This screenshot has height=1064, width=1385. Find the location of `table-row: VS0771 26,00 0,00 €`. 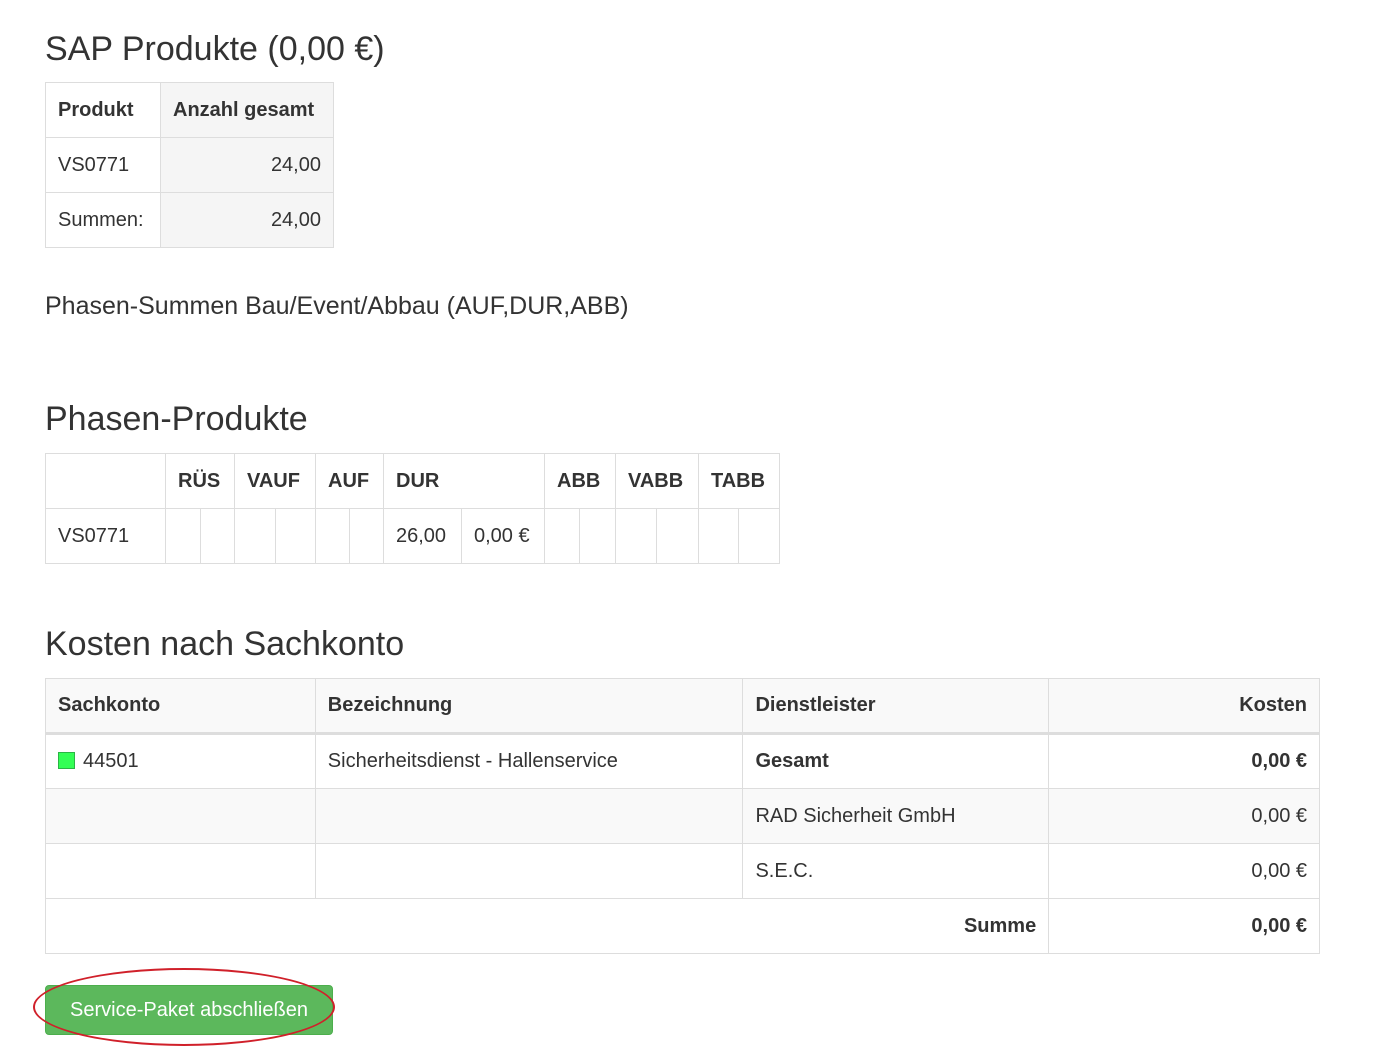

table-row: VS0771 26,00 0,00 € is located at coordinates (412, 536).